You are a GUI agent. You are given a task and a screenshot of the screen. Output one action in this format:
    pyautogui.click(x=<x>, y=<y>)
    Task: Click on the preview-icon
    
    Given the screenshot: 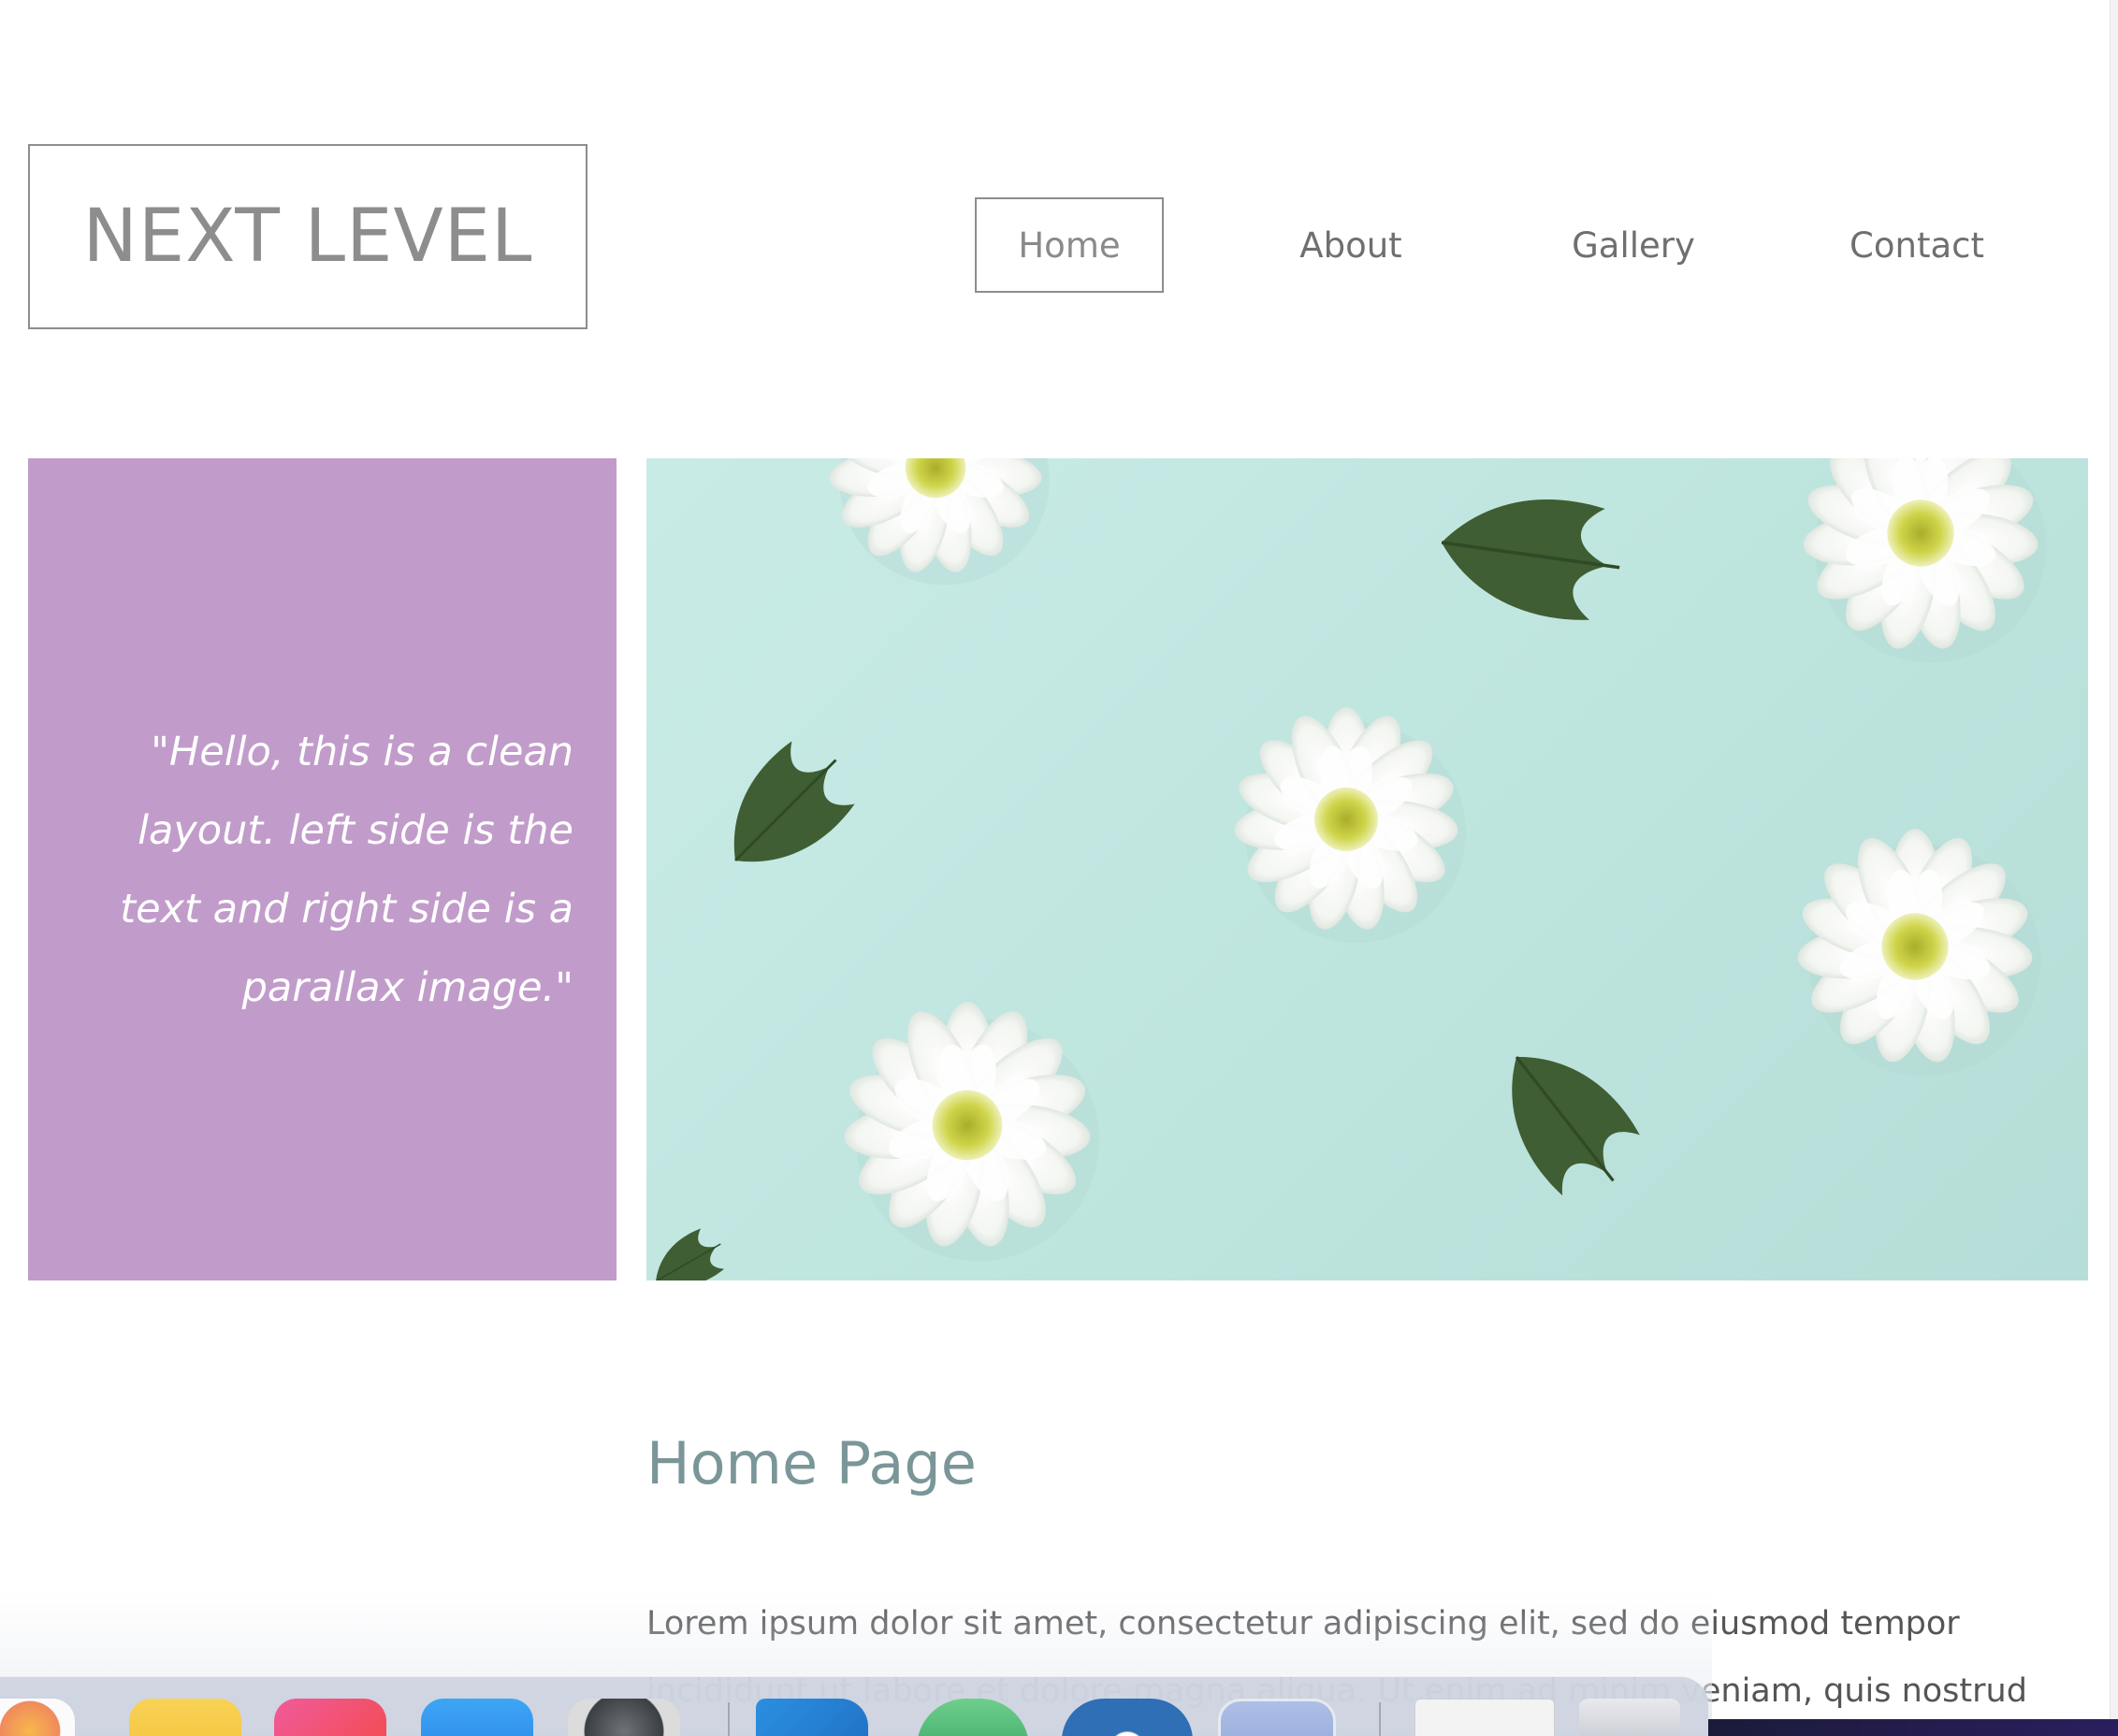 What is the action you would take?
    pyautogui.click(x=1277, y=1717)
    